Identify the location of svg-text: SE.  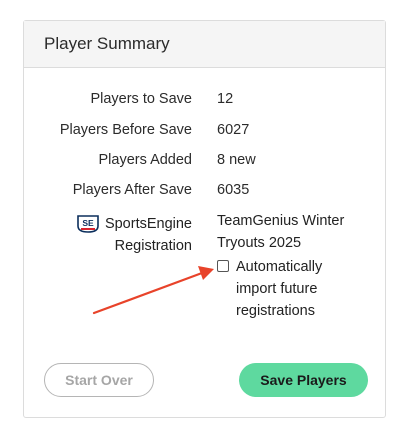
(88, 223).